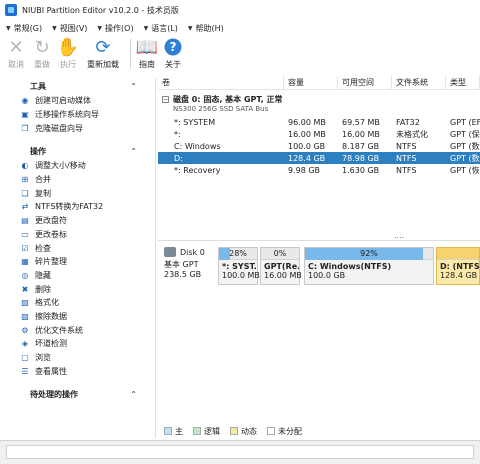  Describe the element at coordinates (243, 431) in the screenshot. I see `legend-item: 动态` at that location.